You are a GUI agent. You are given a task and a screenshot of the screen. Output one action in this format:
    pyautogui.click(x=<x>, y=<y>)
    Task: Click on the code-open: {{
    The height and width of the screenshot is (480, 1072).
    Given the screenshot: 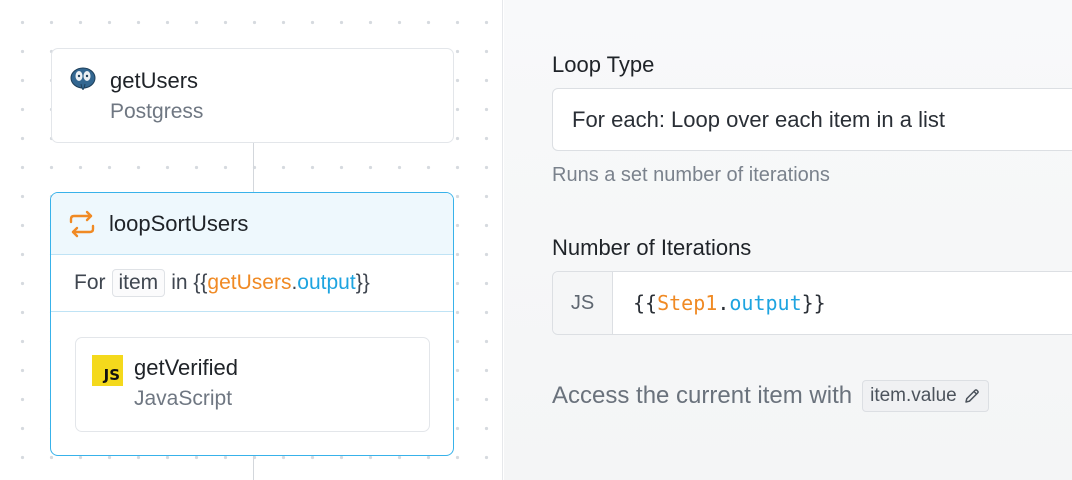 What is the action you would take?
    pyautogui.click(x=645, y=303)
    